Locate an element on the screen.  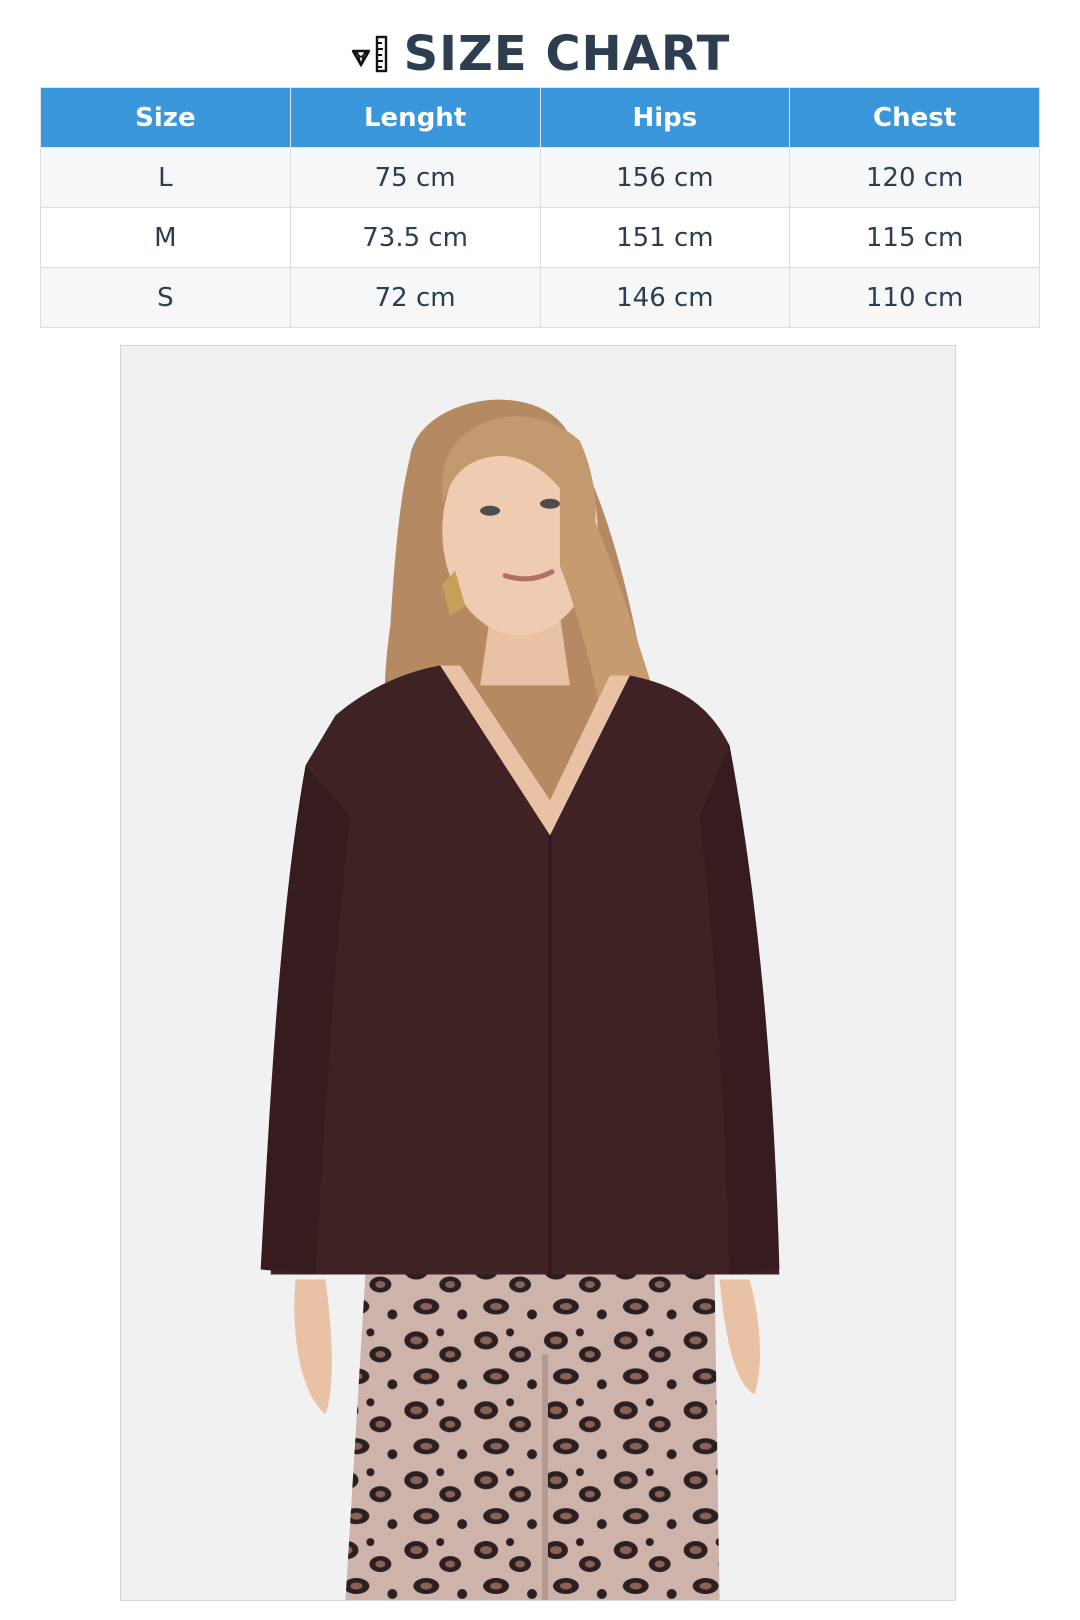
cell-length: 72 cm is located at coordinates (415, 297).